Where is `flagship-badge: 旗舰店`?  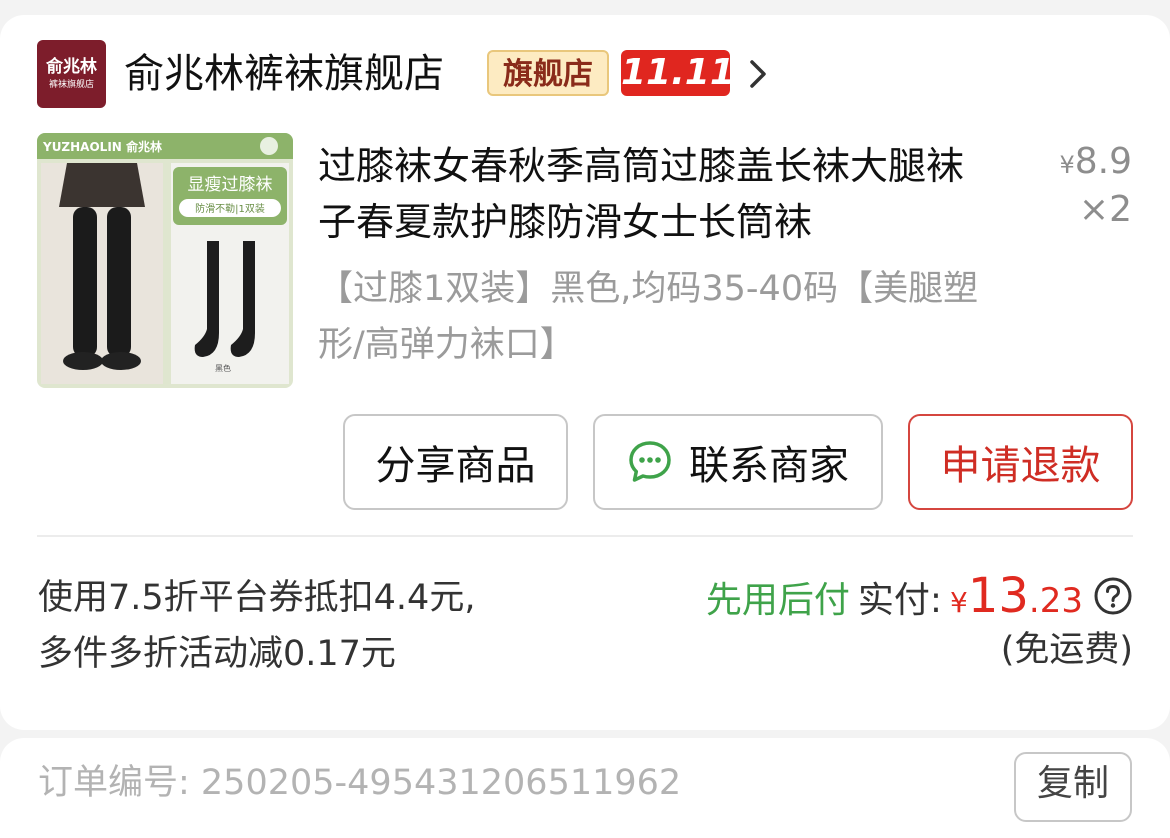
flagship-badge: 旗舰店 is located at coordinates (548, 73).